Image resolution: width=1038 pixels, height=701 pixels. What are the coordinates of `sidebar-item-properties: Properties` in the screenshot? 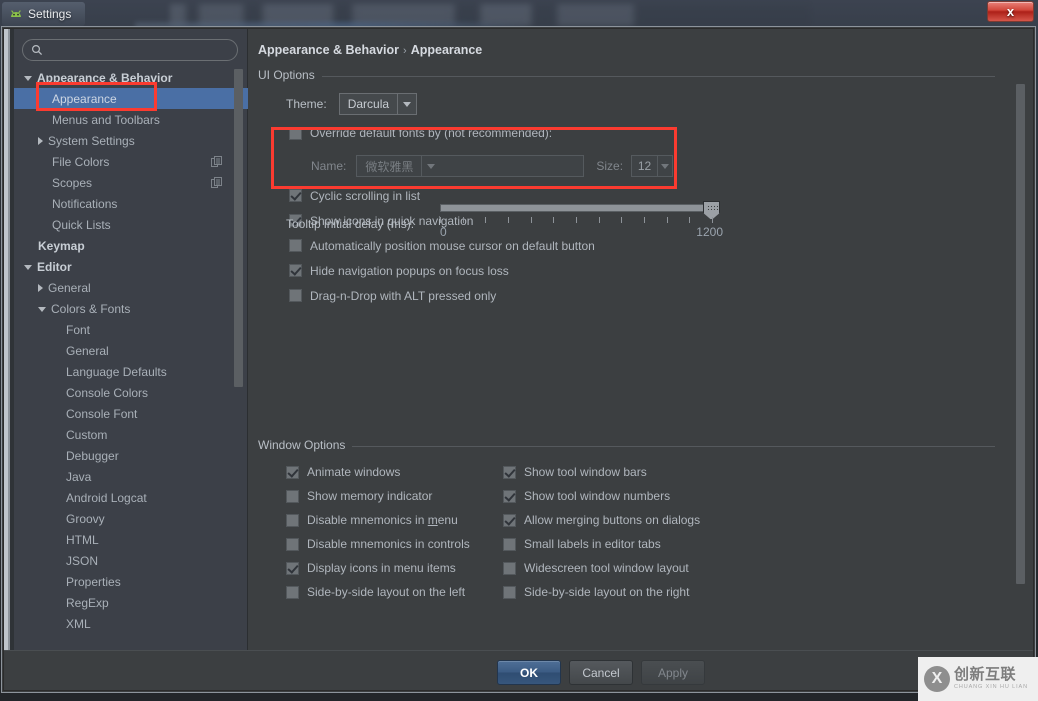 It's located at (131, 581).